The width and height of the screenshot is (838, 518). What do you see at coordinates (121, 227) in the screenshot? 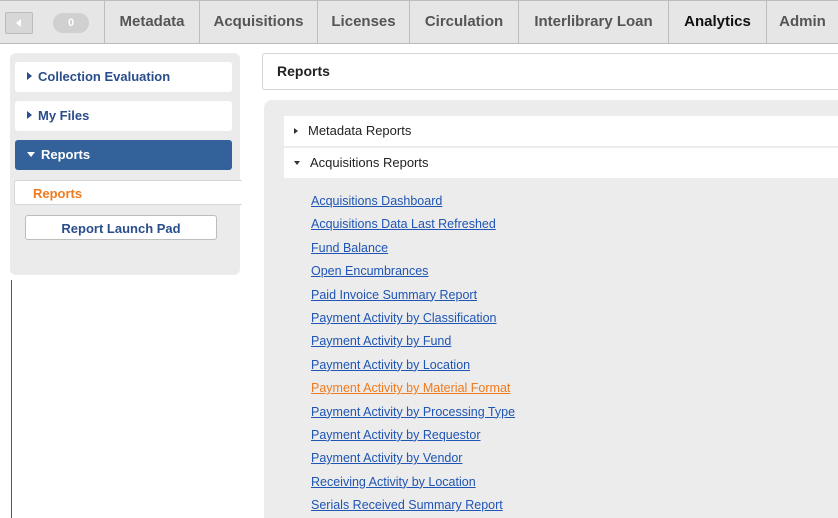
I see `sidebar-subitem-report-launch-pad: Report Launch Pad` at bounding box center [121, 227].